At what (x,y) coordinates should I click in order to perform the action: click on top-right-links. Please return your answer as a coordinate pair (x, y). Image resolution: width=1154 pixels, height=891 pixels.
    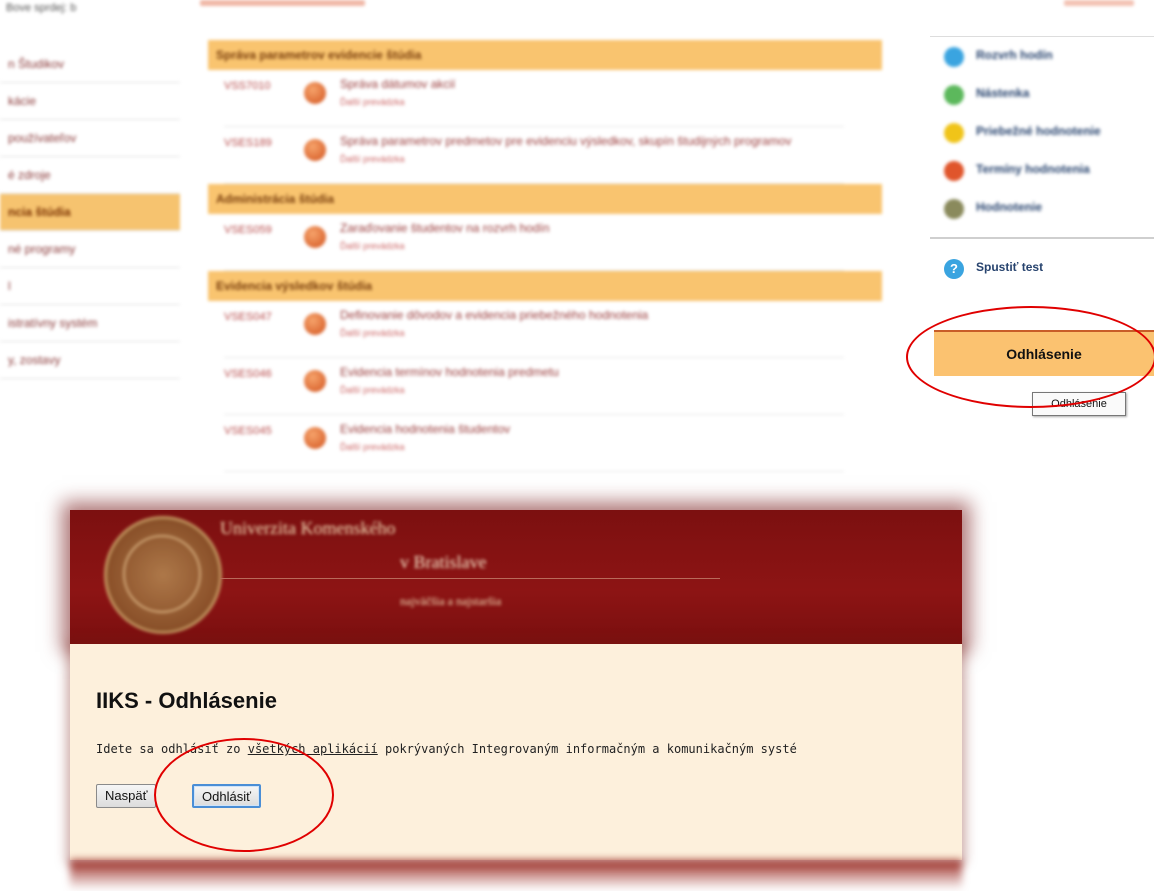
    Looking at the image, I should click on (1099, 3).